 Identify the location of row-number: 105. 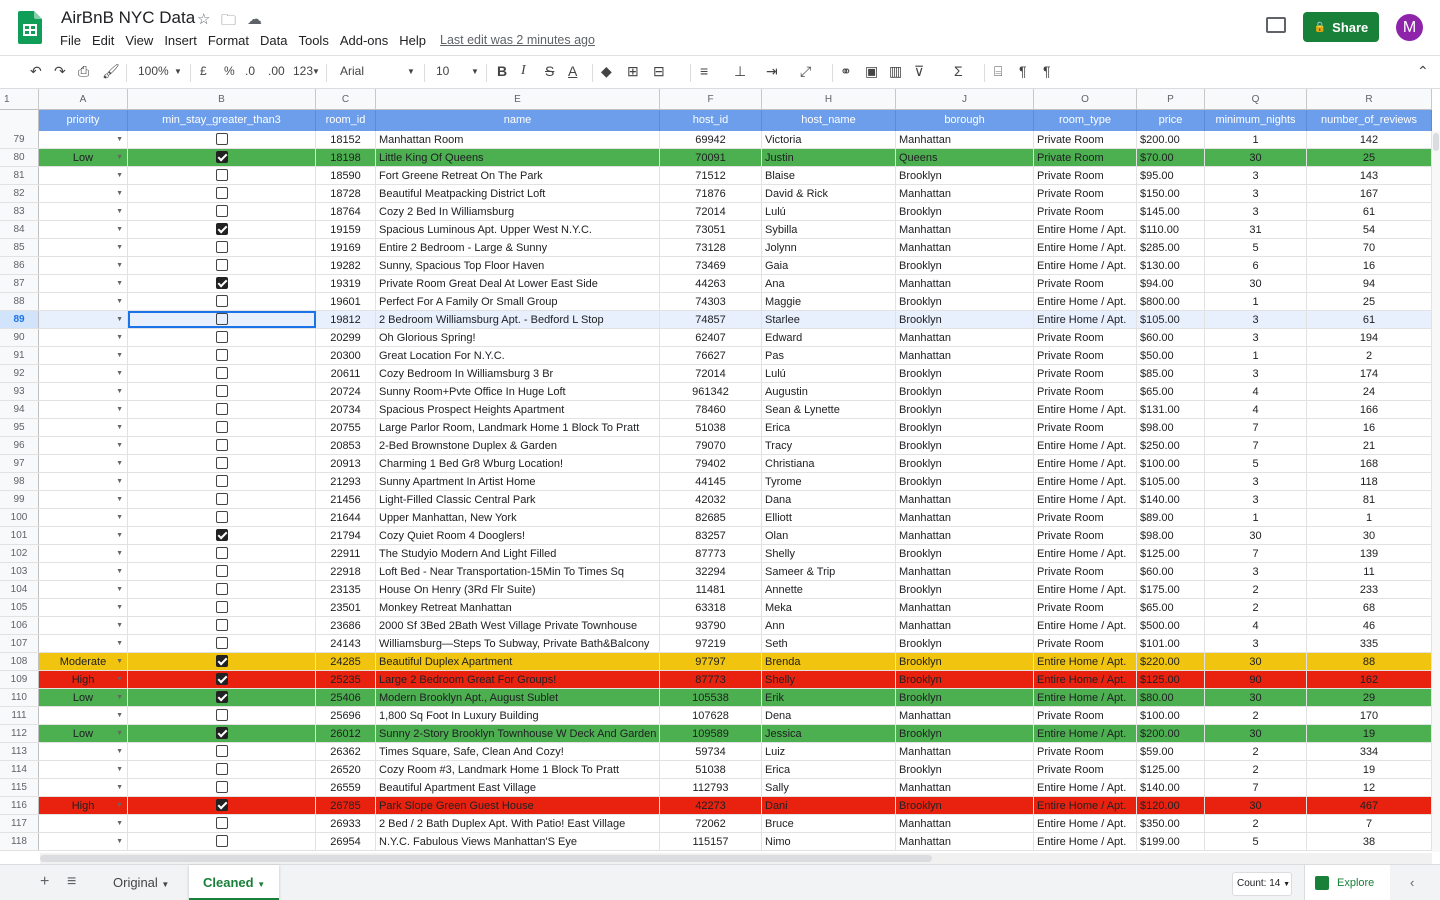
(19, 607).